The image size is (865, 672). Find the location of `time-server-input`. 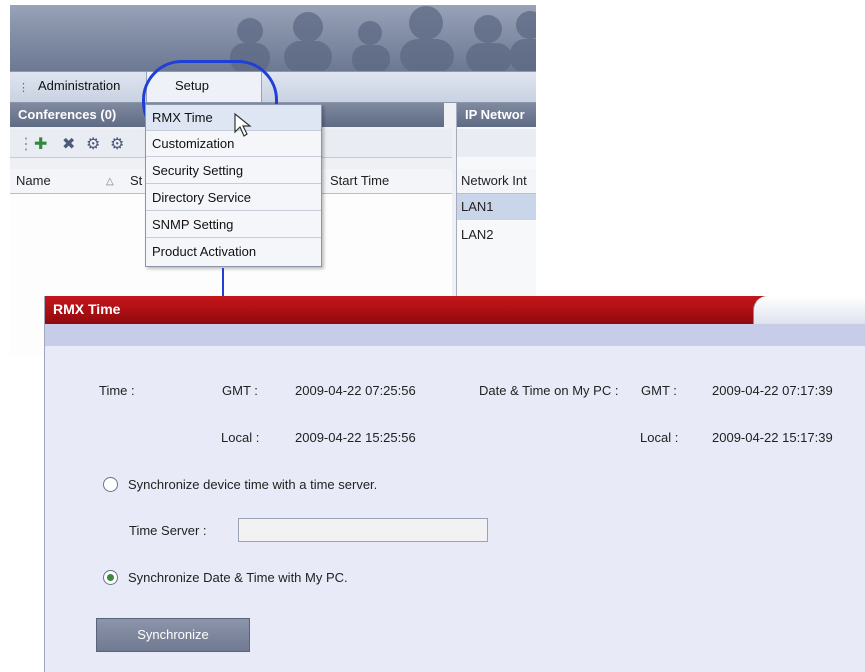

time-server-input is located at coordinates (363, 530).